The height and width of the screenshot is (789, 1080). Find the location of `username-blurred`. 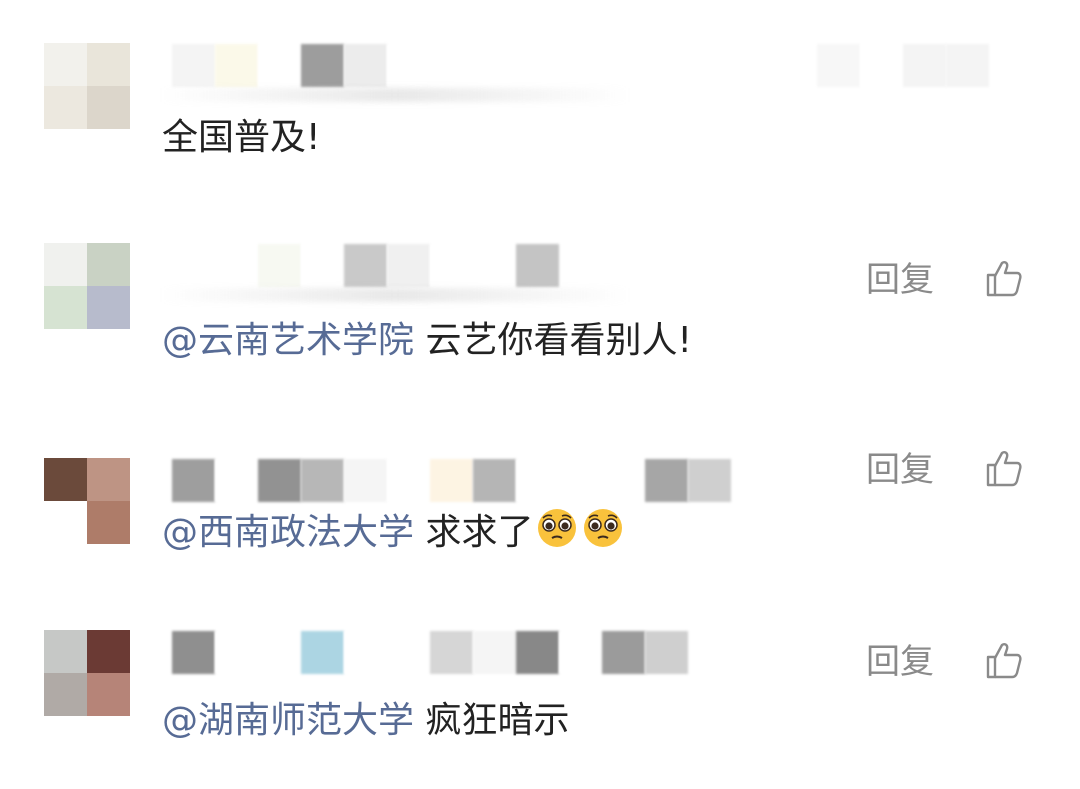

username-blurred is located at coordinates (602, 65).